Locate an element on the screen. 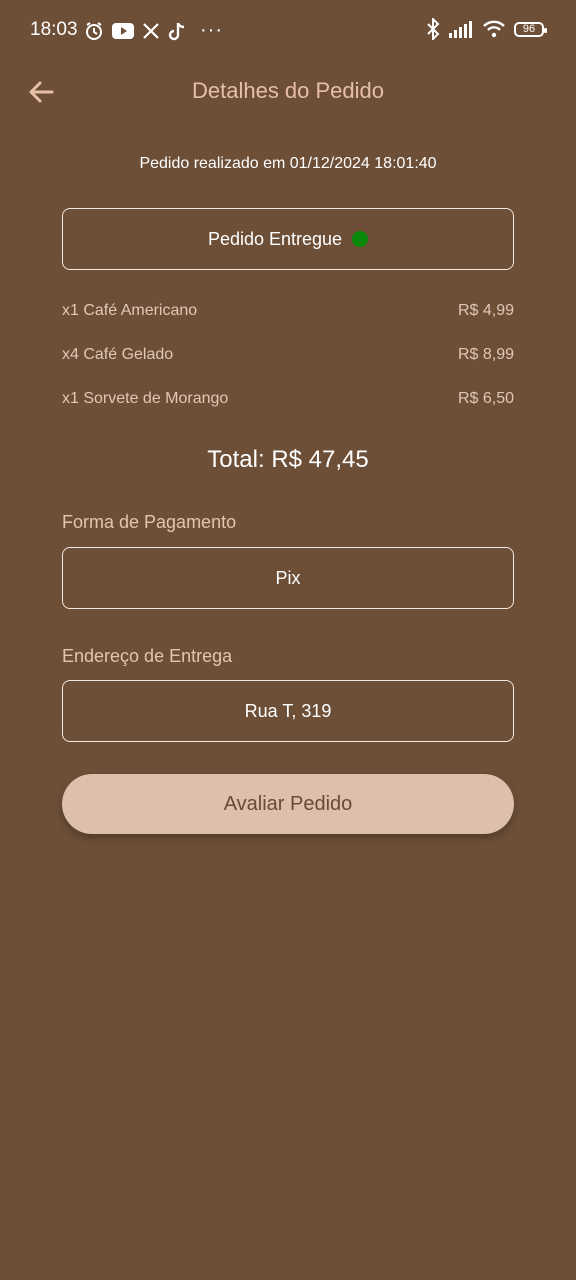 The height and width of the screenshot is (1280, 576). tiktok-icon is located at coordinates (176, 31).